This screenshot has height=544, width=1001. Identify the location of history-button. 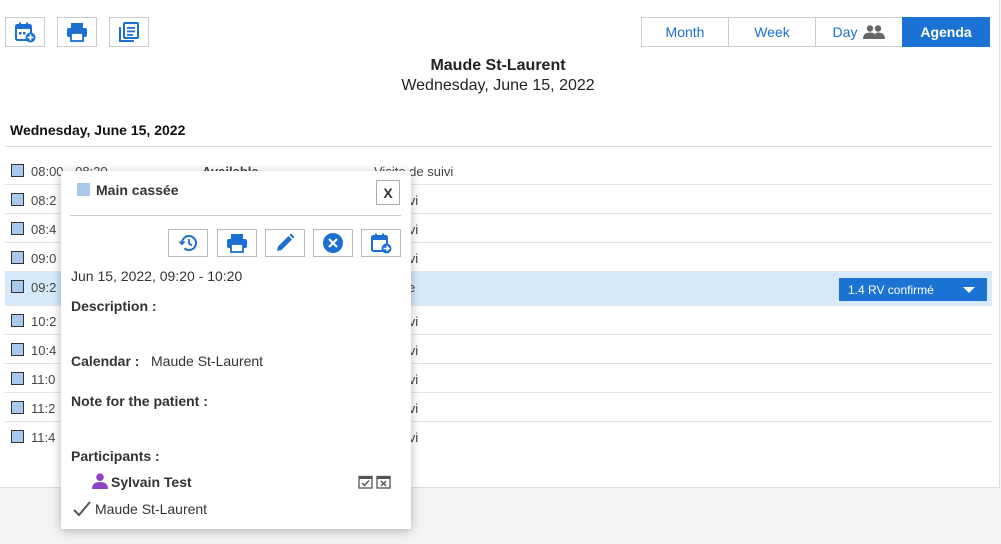
(188, 243).